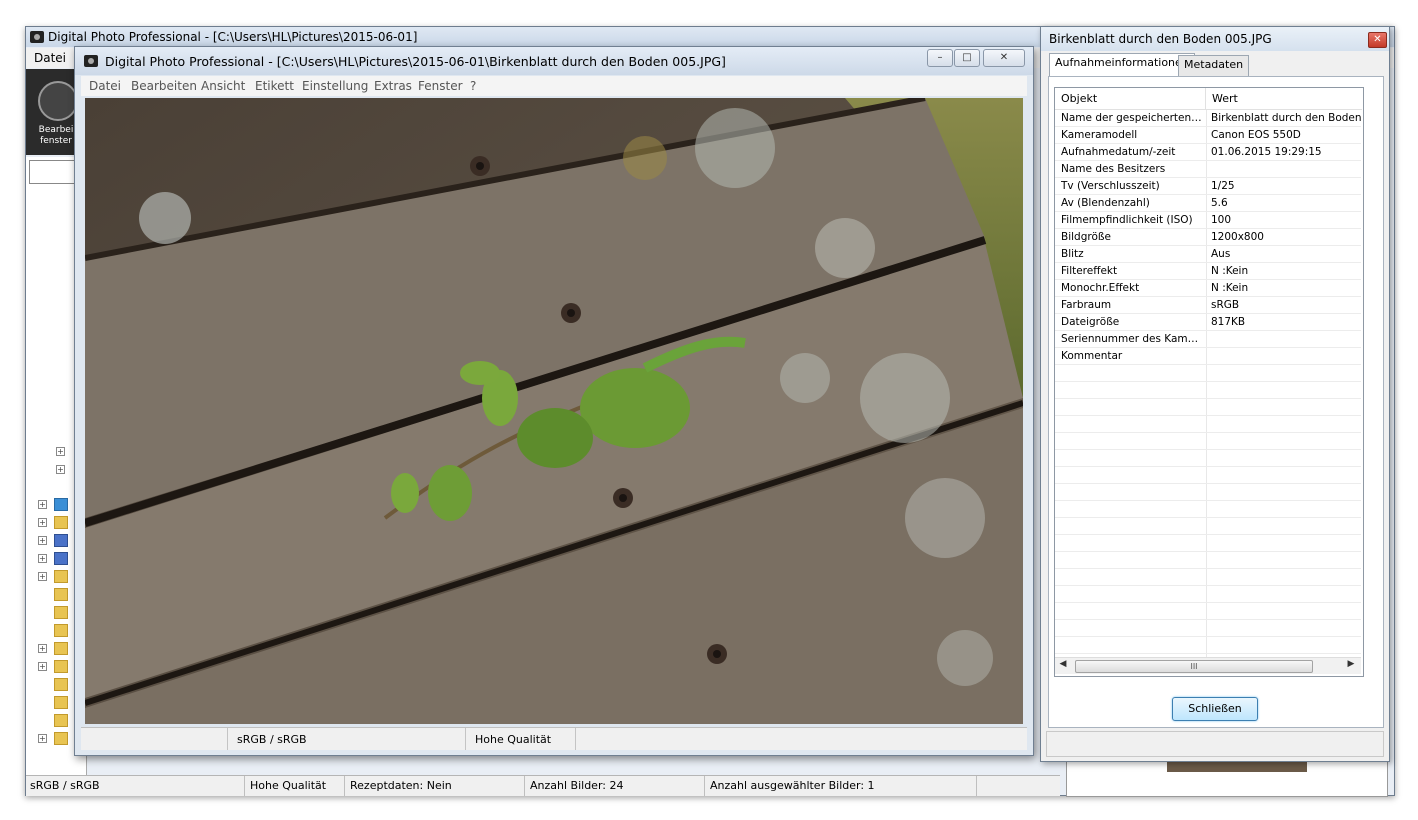 The image size is (1418, 820). What do you see at coordinates (1256, 135) in the screenshot?
I see `row-value: Canon EOS 550D` at bounding box center [1256, 135].